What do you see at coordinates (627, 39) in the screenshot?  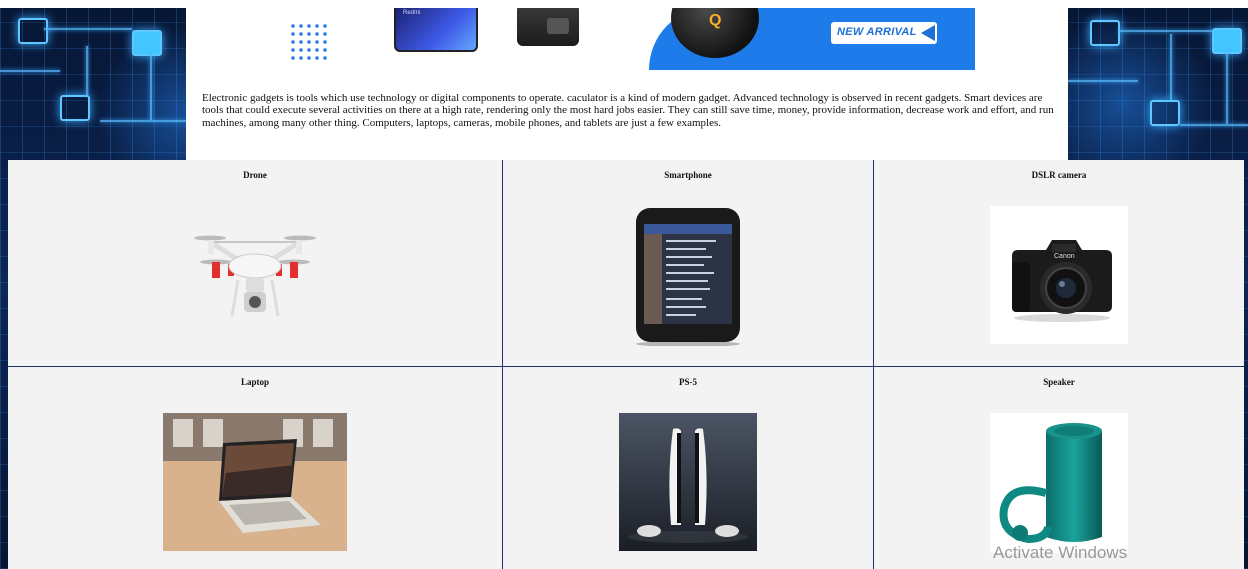 I see `promo-banner: Redmi Q NEW ARRIVAL` at bounding box center [627, 39].